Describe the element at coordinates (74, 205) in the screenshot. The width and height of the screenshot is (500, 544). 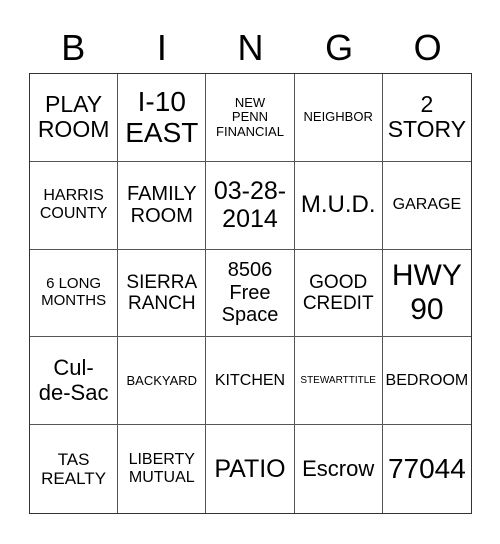
I see `bingo-cell: HARRIS COUNTY` at that location.